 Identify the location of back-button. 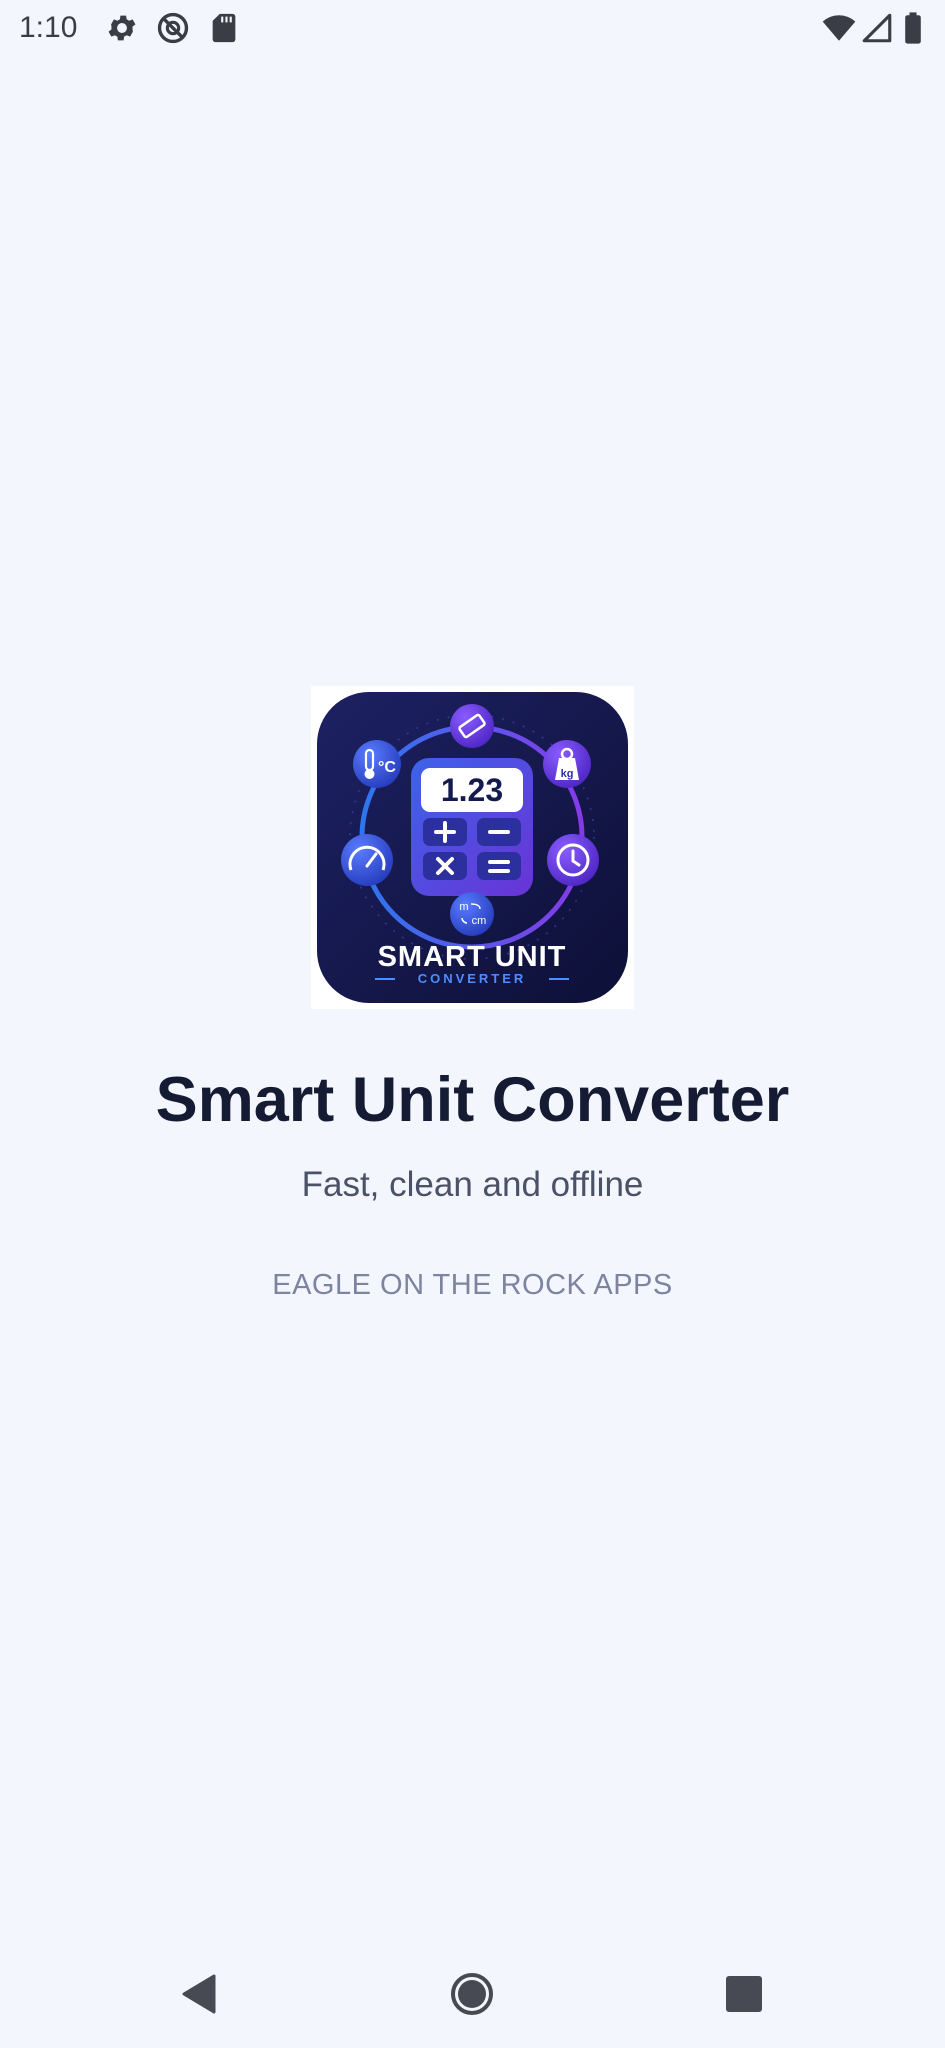
(198, 1994).